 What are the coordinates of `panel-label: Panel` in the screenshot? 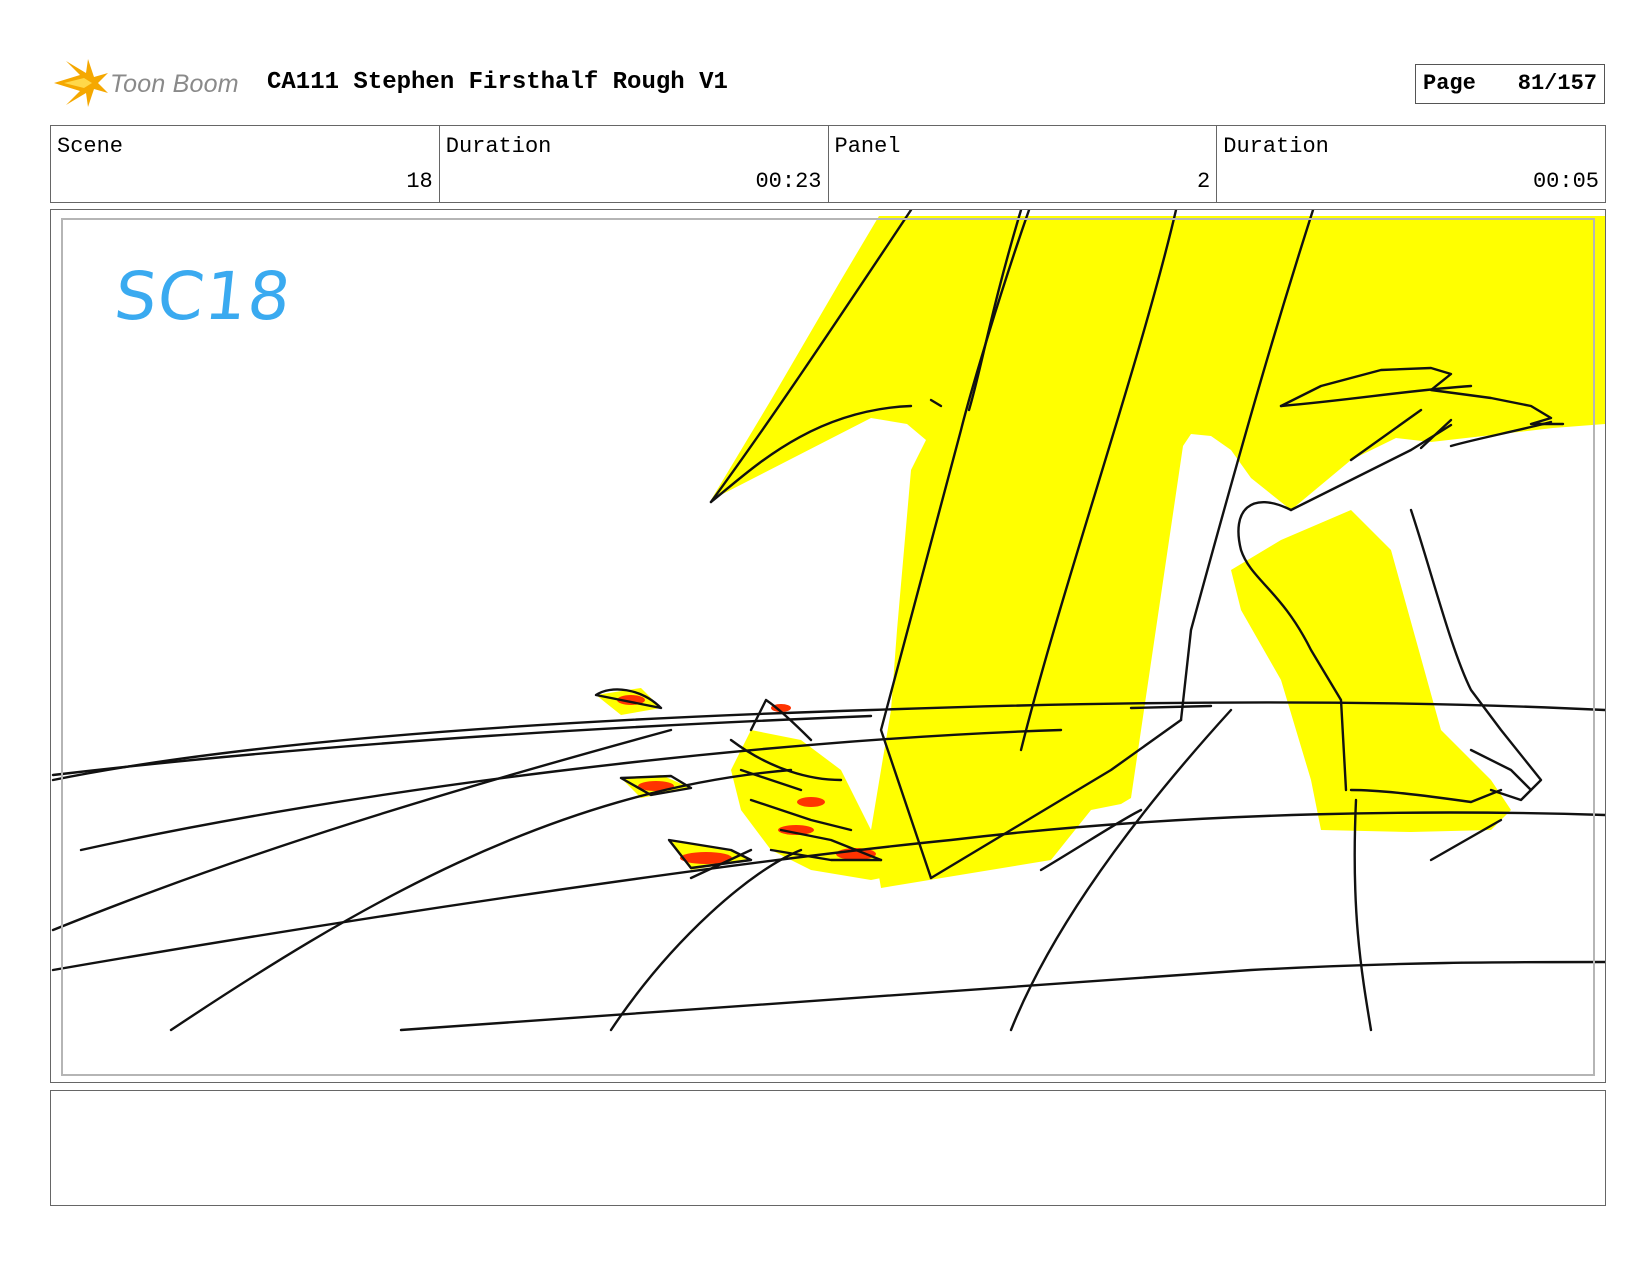 It's located at (867, 146).